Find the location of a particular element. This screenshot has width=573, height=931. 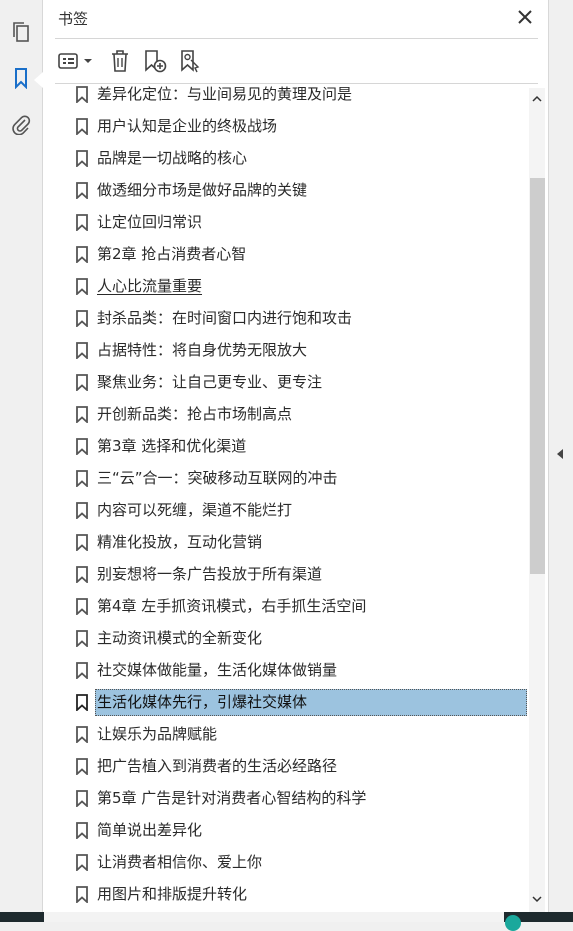

close-icon is located at coordinates (525, 17).